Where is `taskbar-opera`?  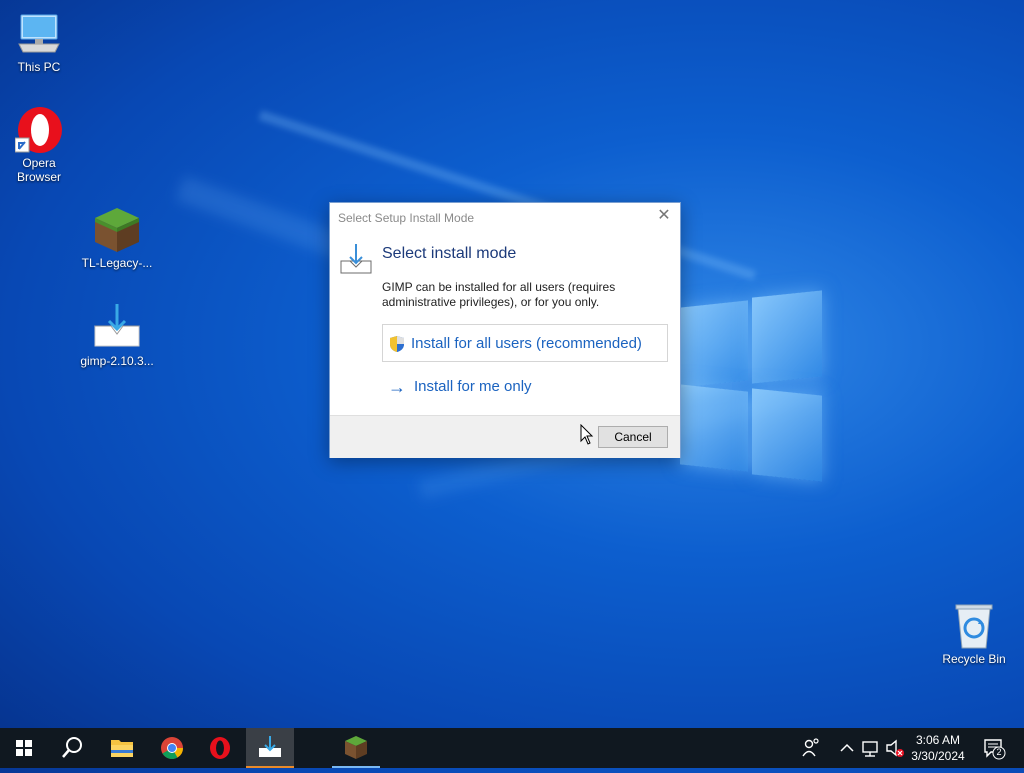
taskbar-opera is located at coordinates (220, 748).